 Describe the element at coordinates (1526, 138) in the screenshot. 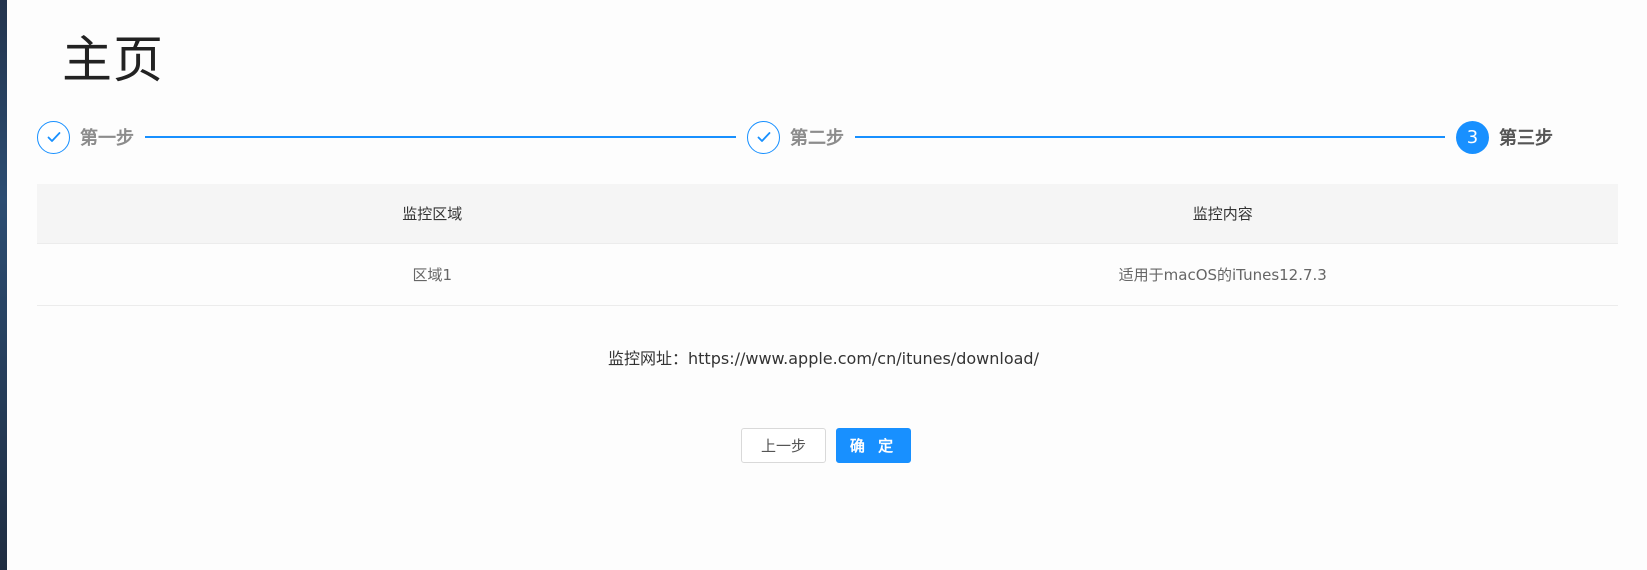

I see `step-3-label: 第三步` at that location.